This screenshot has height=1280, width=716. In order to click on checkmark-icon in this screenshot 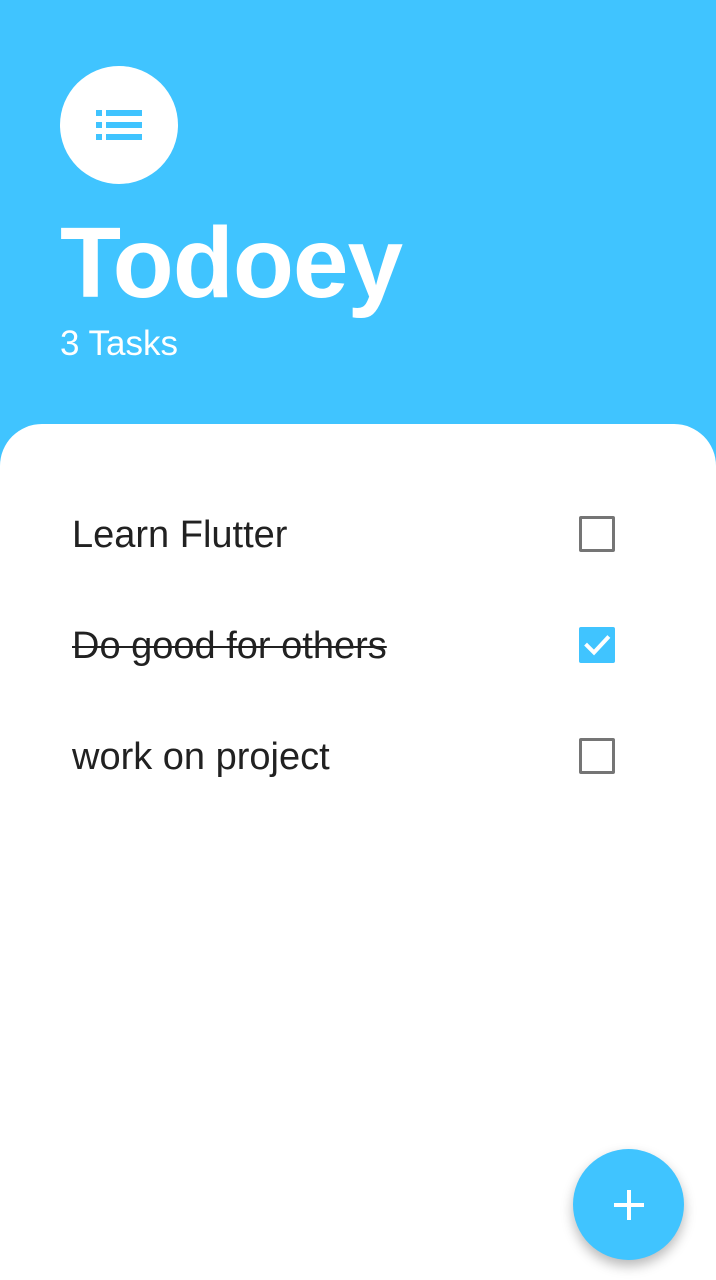, I will do `click(597, 645)`.